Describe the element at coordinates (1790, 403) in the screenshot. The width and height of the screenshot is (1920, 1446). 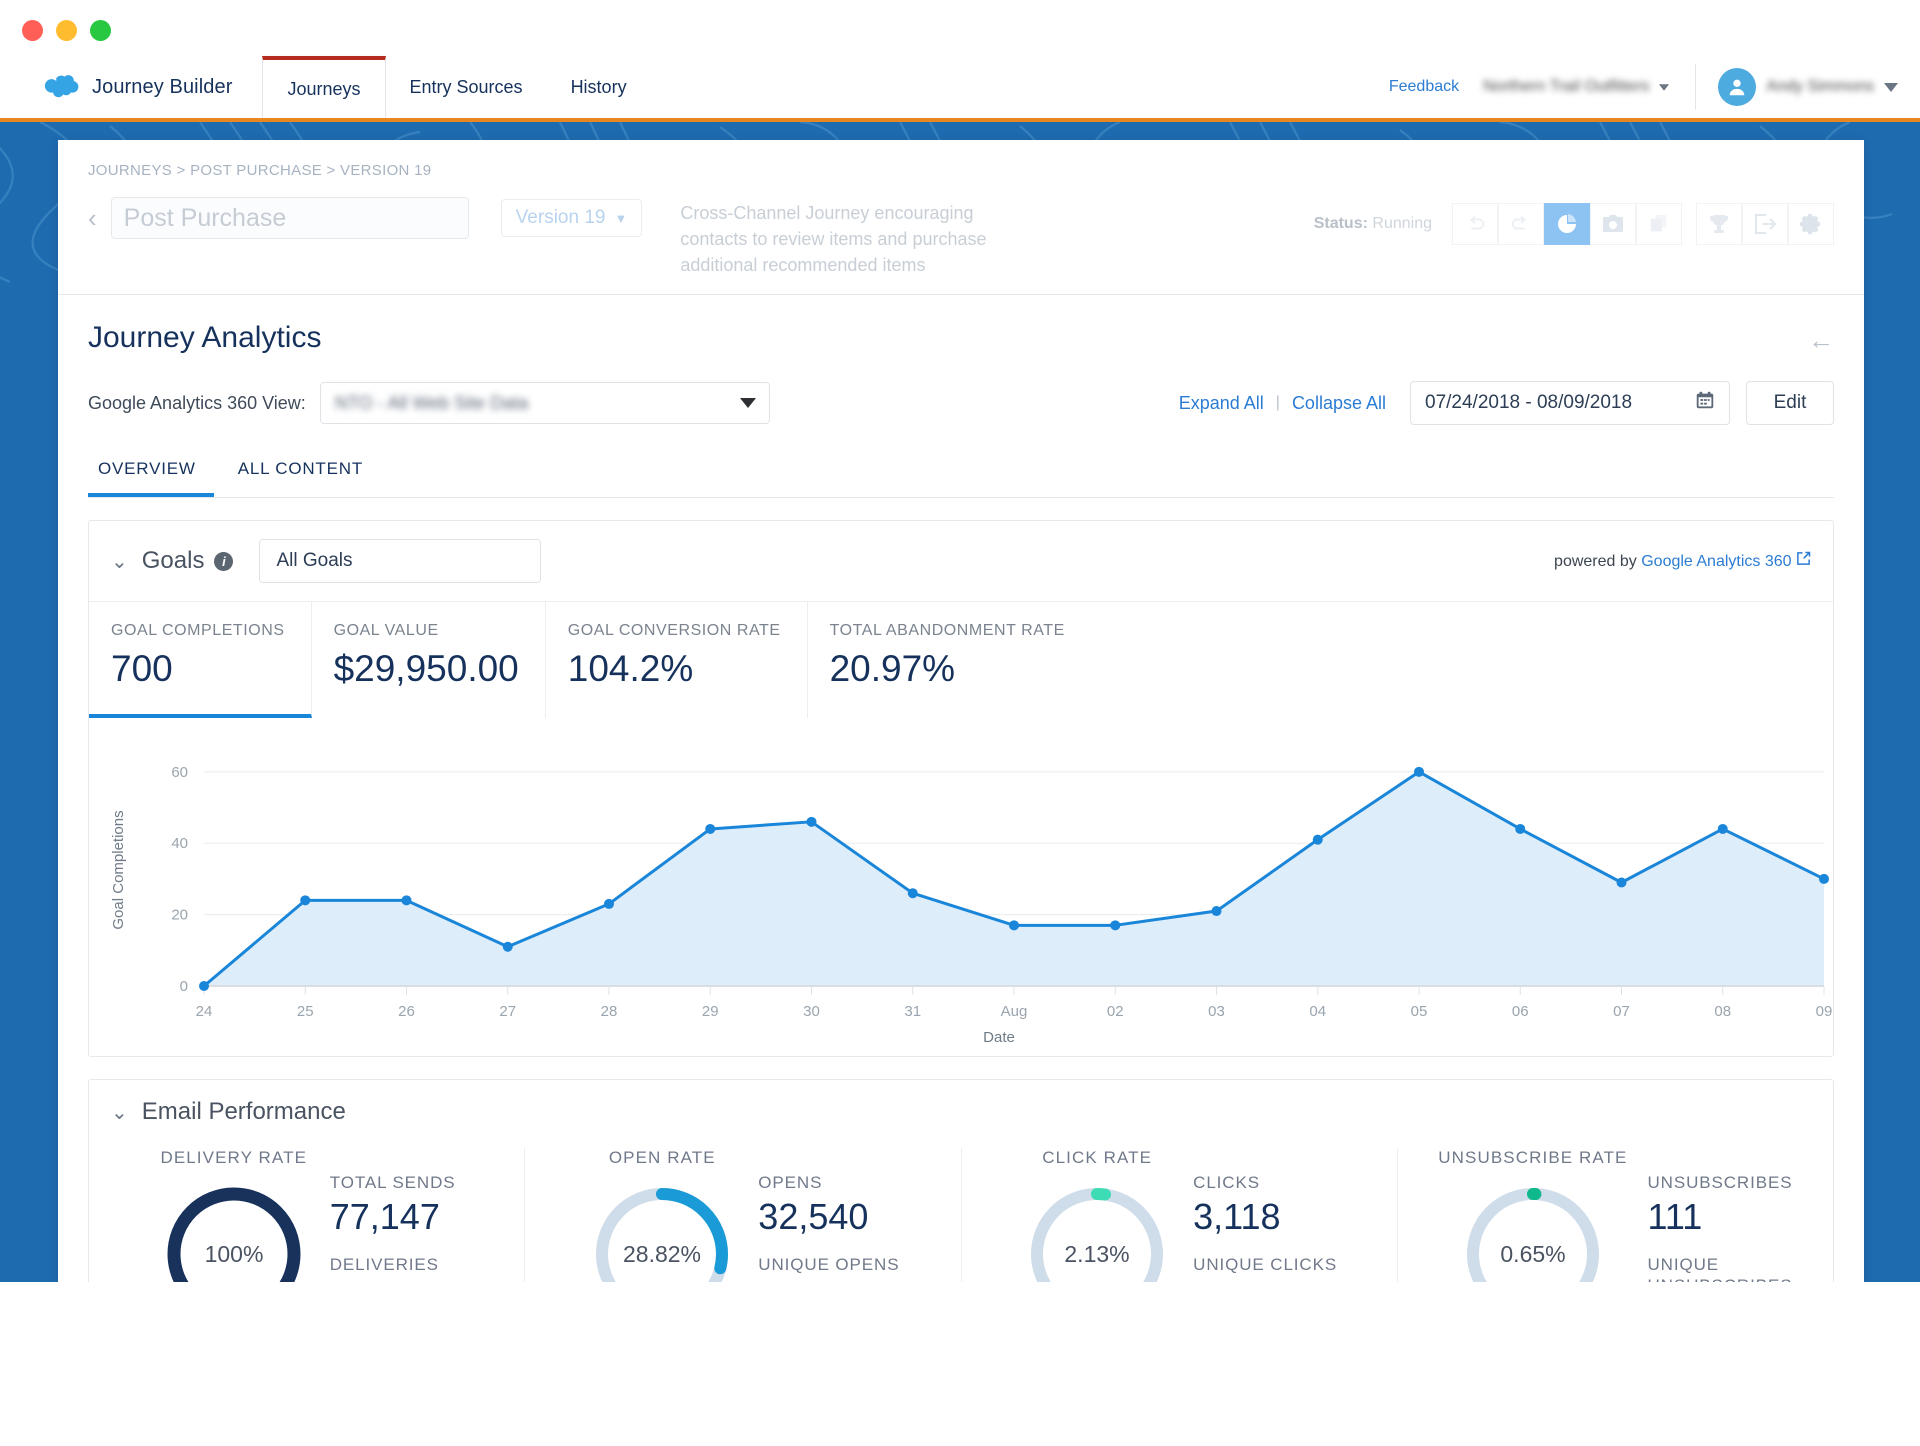
I see `edit-button: Edit` at that location.